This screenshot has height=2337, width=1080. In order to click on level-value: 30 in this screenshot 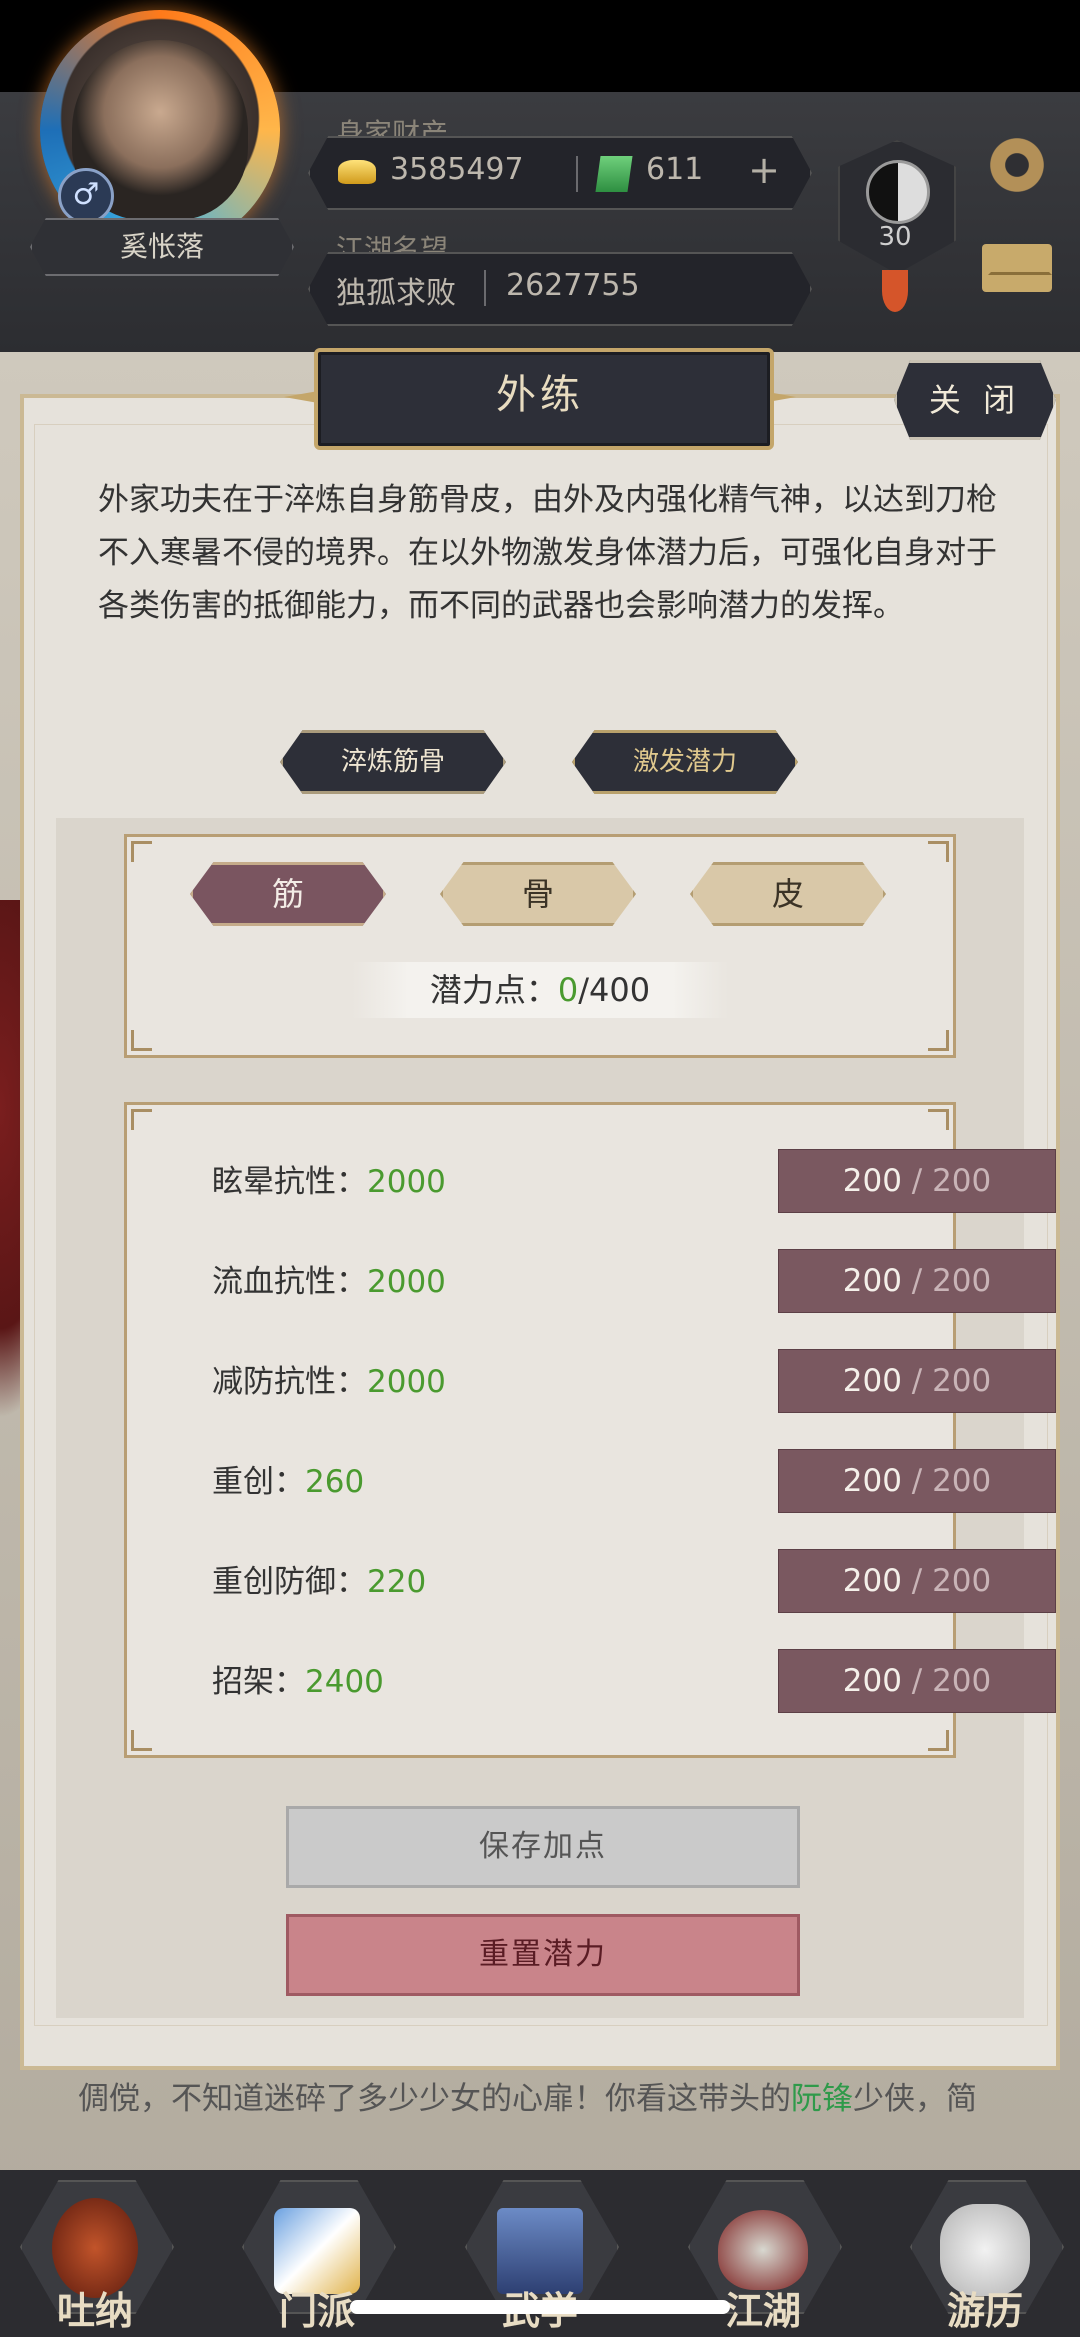, I will do `click(895, 237)`.